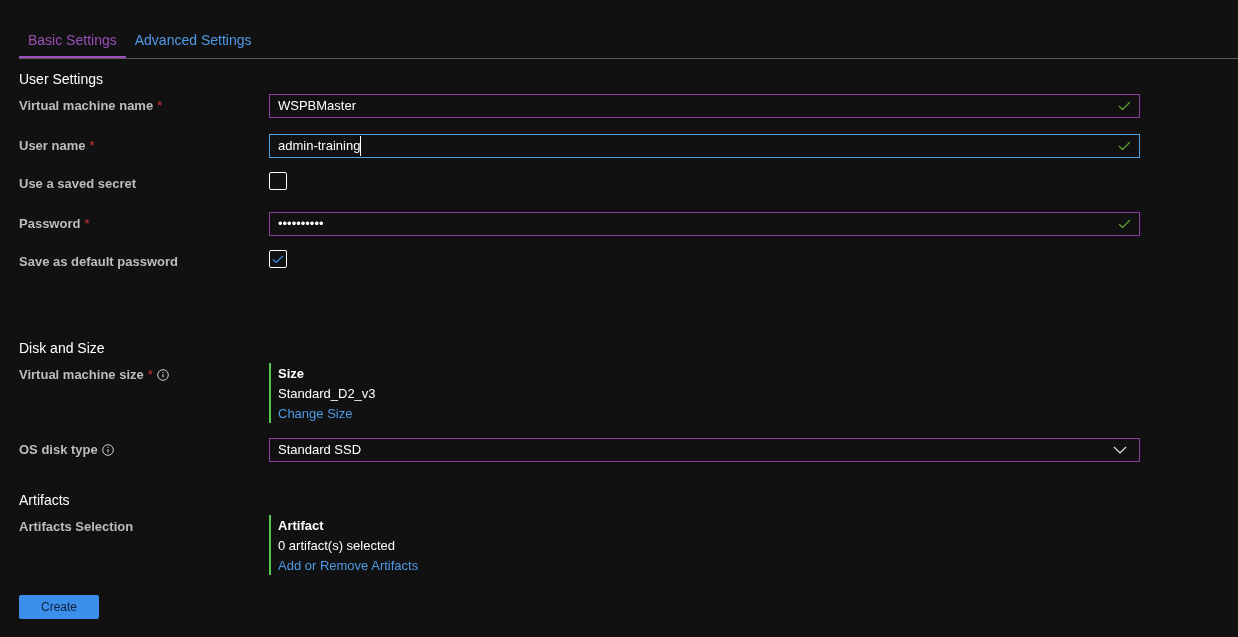 The image size is (1238, 637). What do you see at coordinates (86, 106) in the screenshot?
I see `field-label: Virtual machine name` at bounding box center [86, 106].